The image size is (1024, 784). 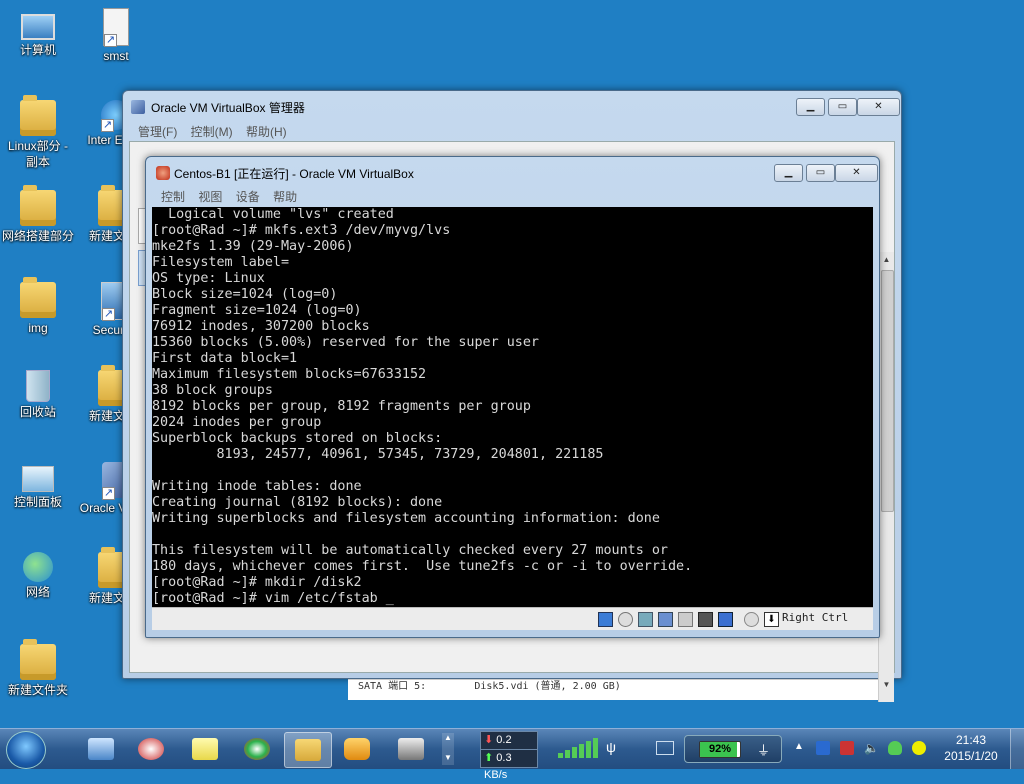 What do you see at coordinates (645, 619) in the screenshot?
I see `usb-icon` at bounding box center [645, 619].